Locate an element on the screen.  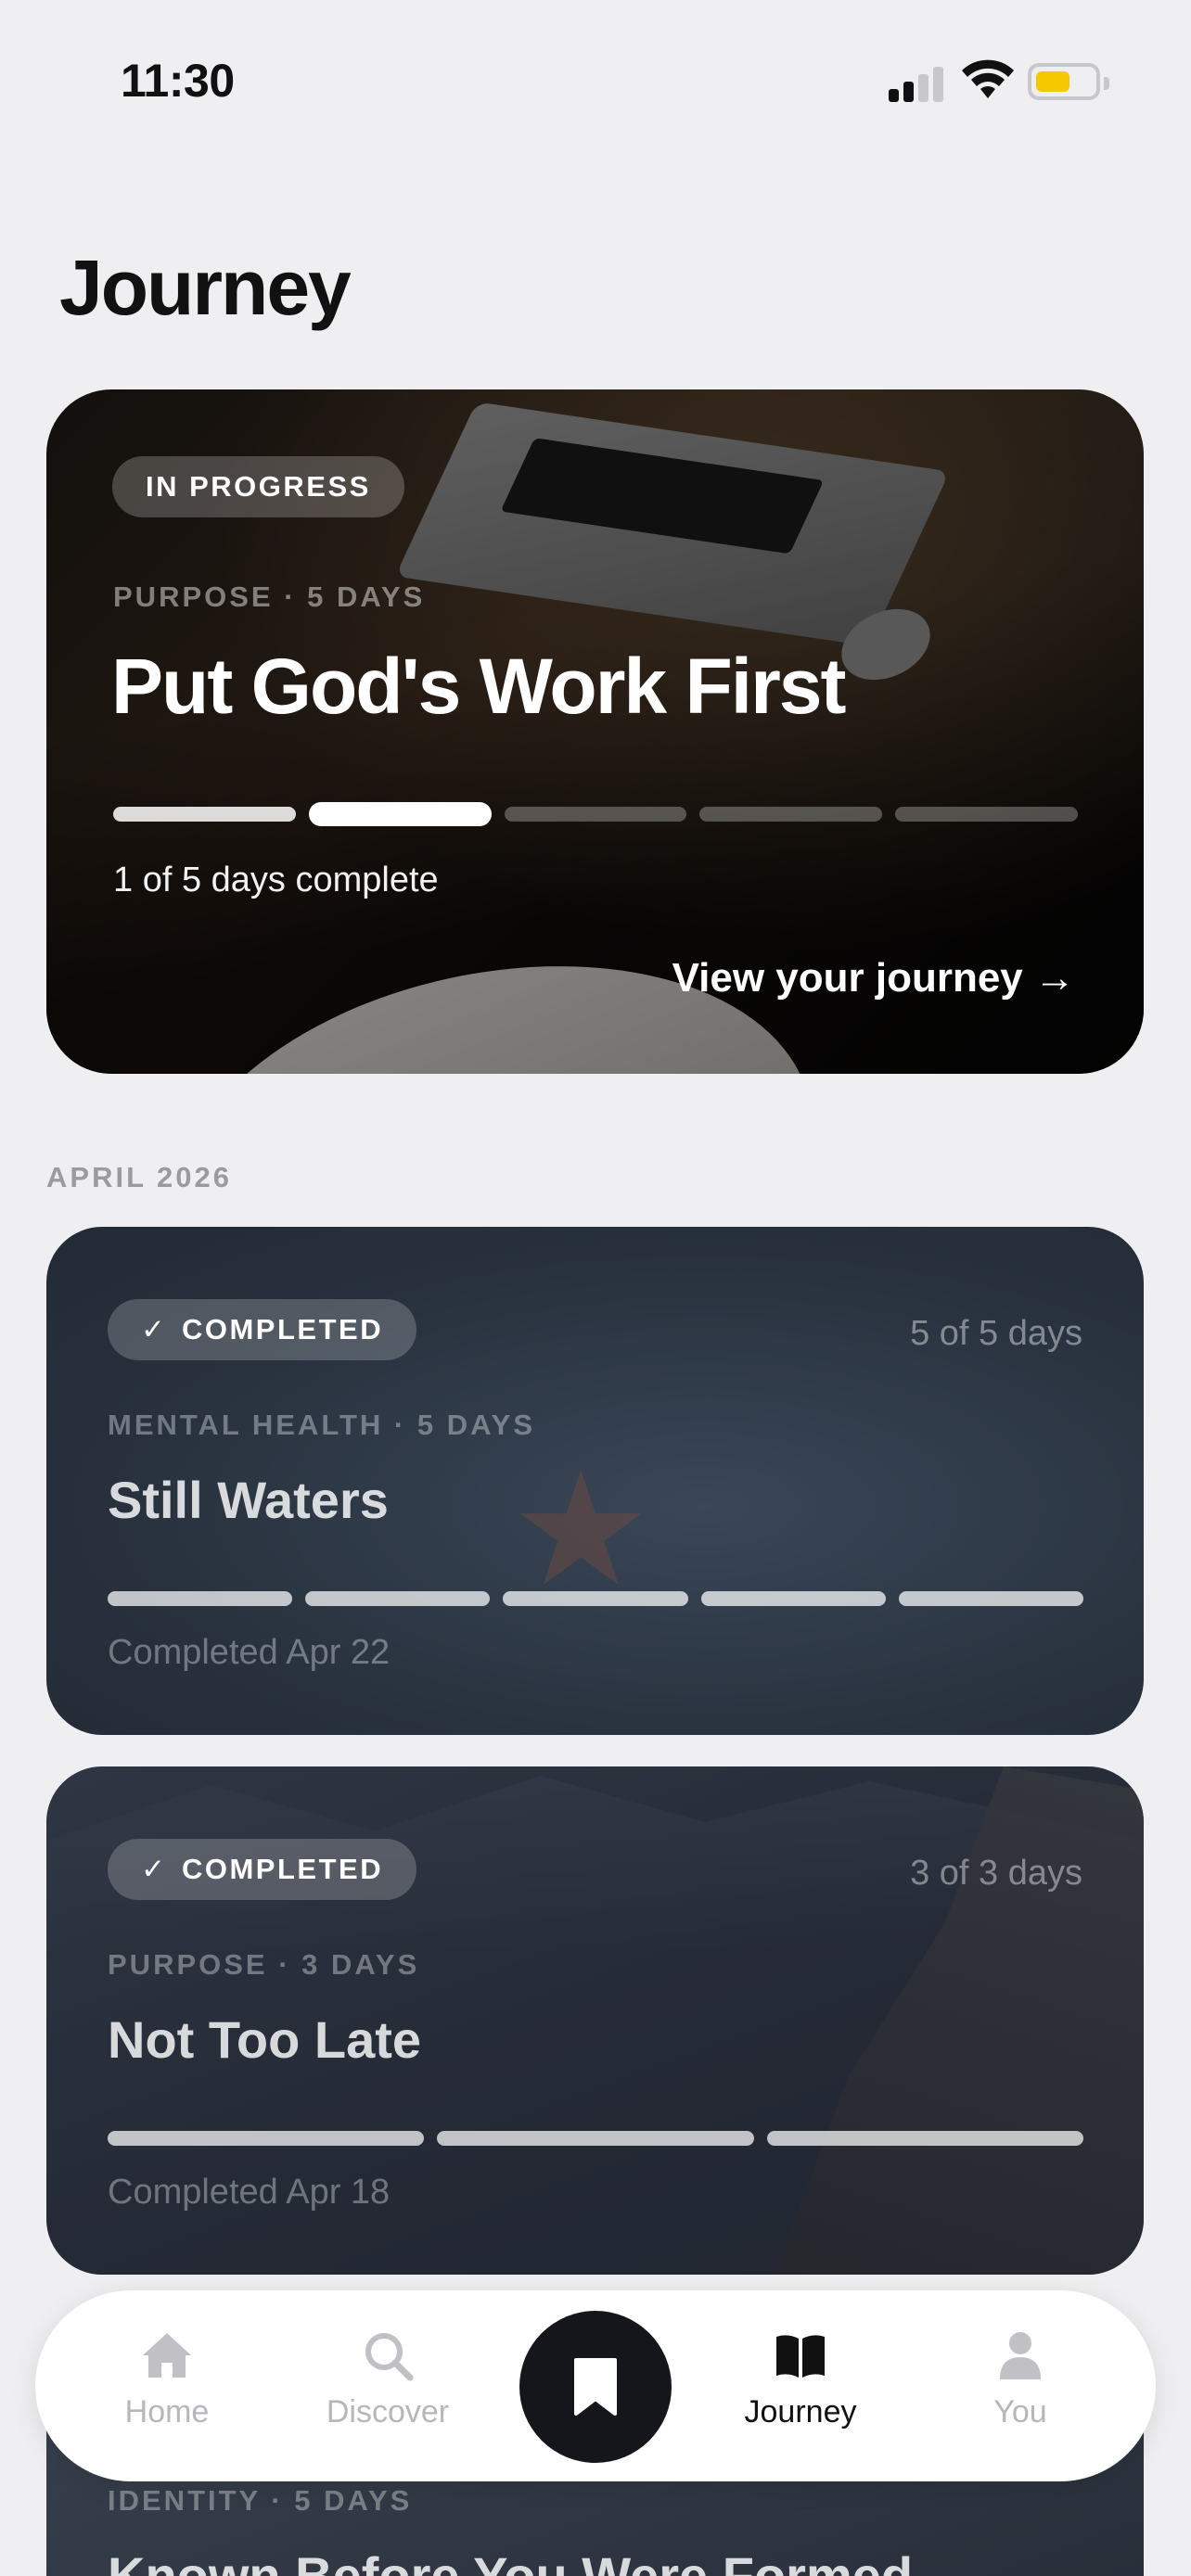
journey-meta: PURPOSE · 3 DAYS is located at coordinates (264, 1965).